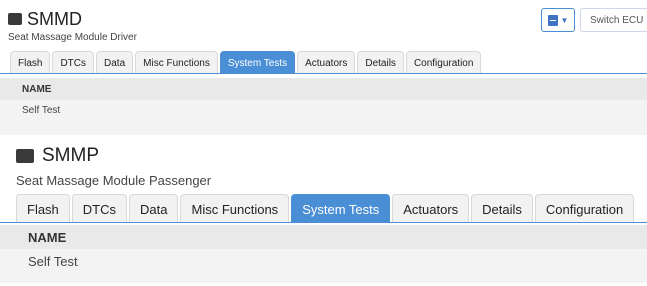  Describe the element at coordinates (114, 180) in the screenshot. I see `module-subtitle: Seat Massage Module Passenger` at that location.